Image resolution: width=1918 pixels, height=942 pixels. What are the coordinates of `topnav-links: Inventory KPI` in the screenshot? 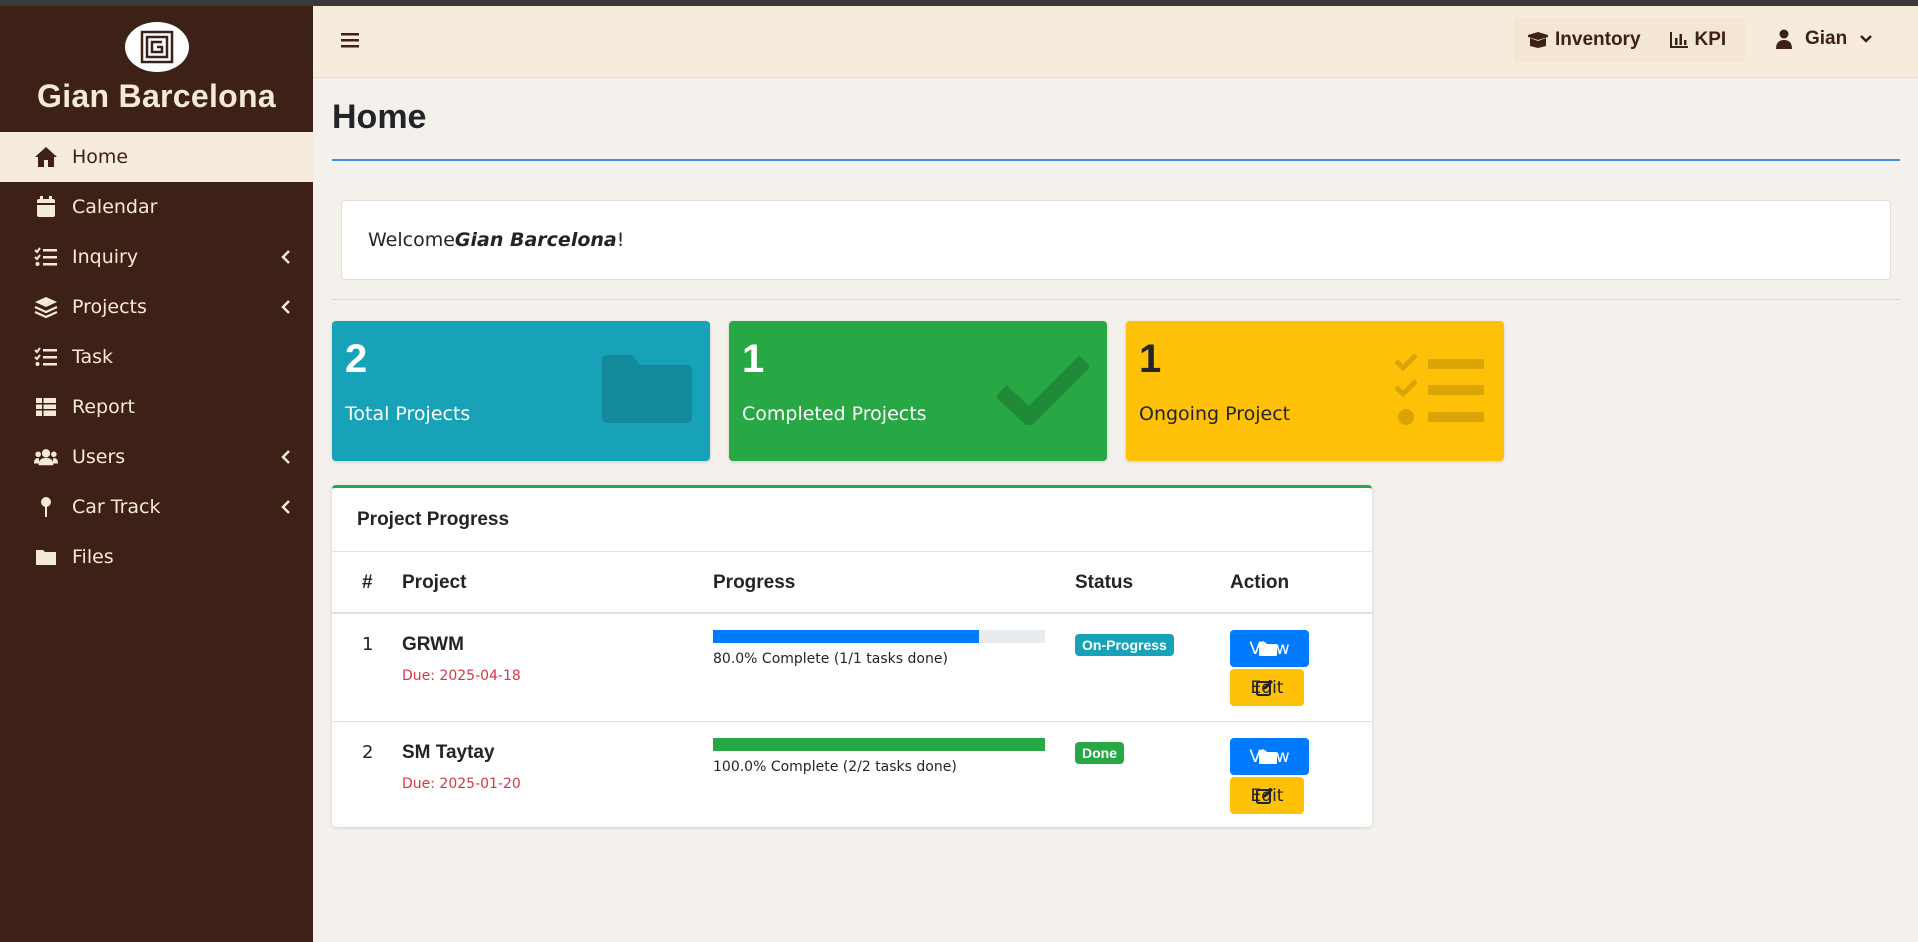 It's located at (1629, 40).